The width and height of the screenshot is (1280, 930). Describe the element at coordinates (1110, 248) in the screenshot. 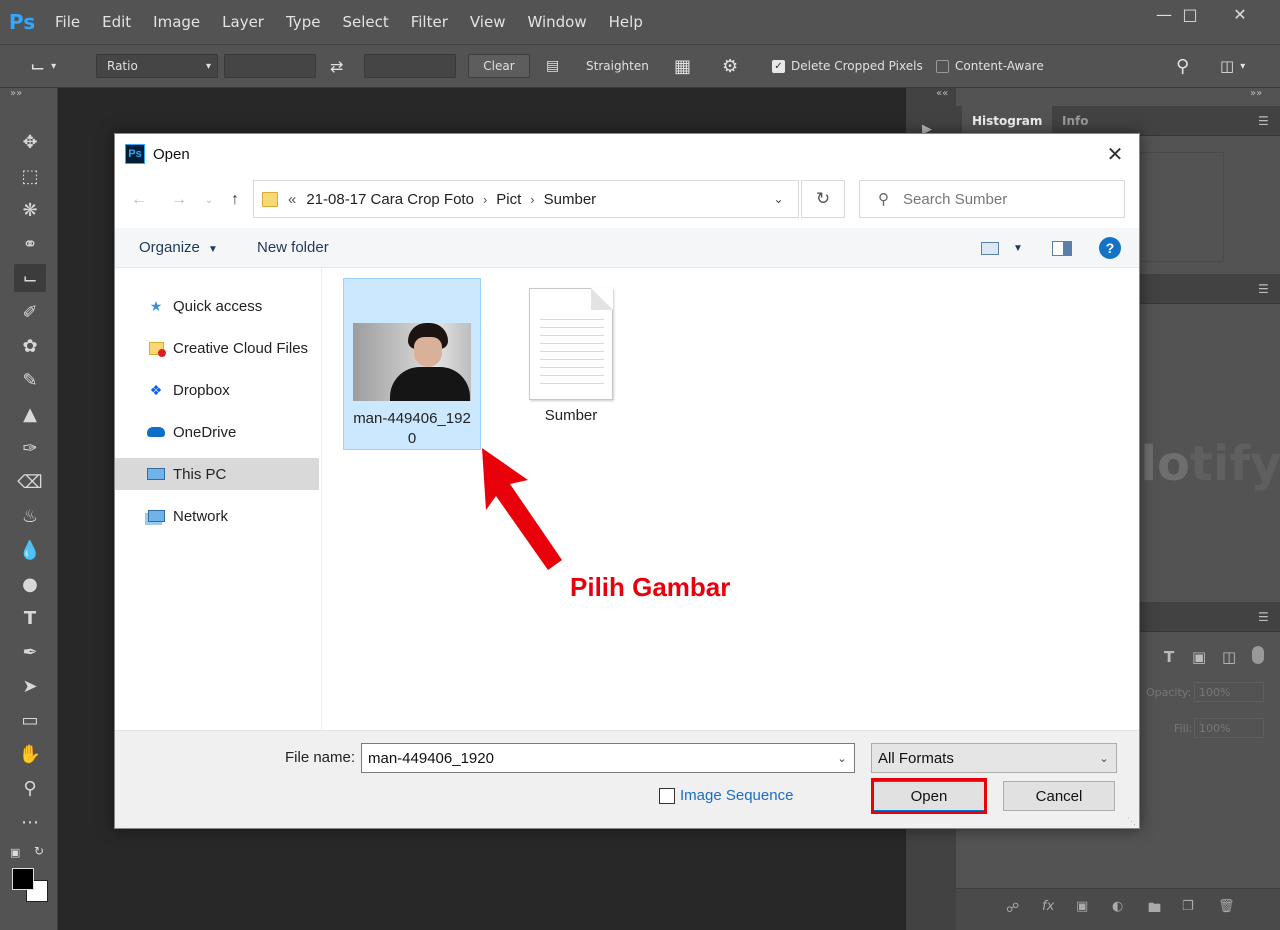

I see `help-icon: ?` at that location.